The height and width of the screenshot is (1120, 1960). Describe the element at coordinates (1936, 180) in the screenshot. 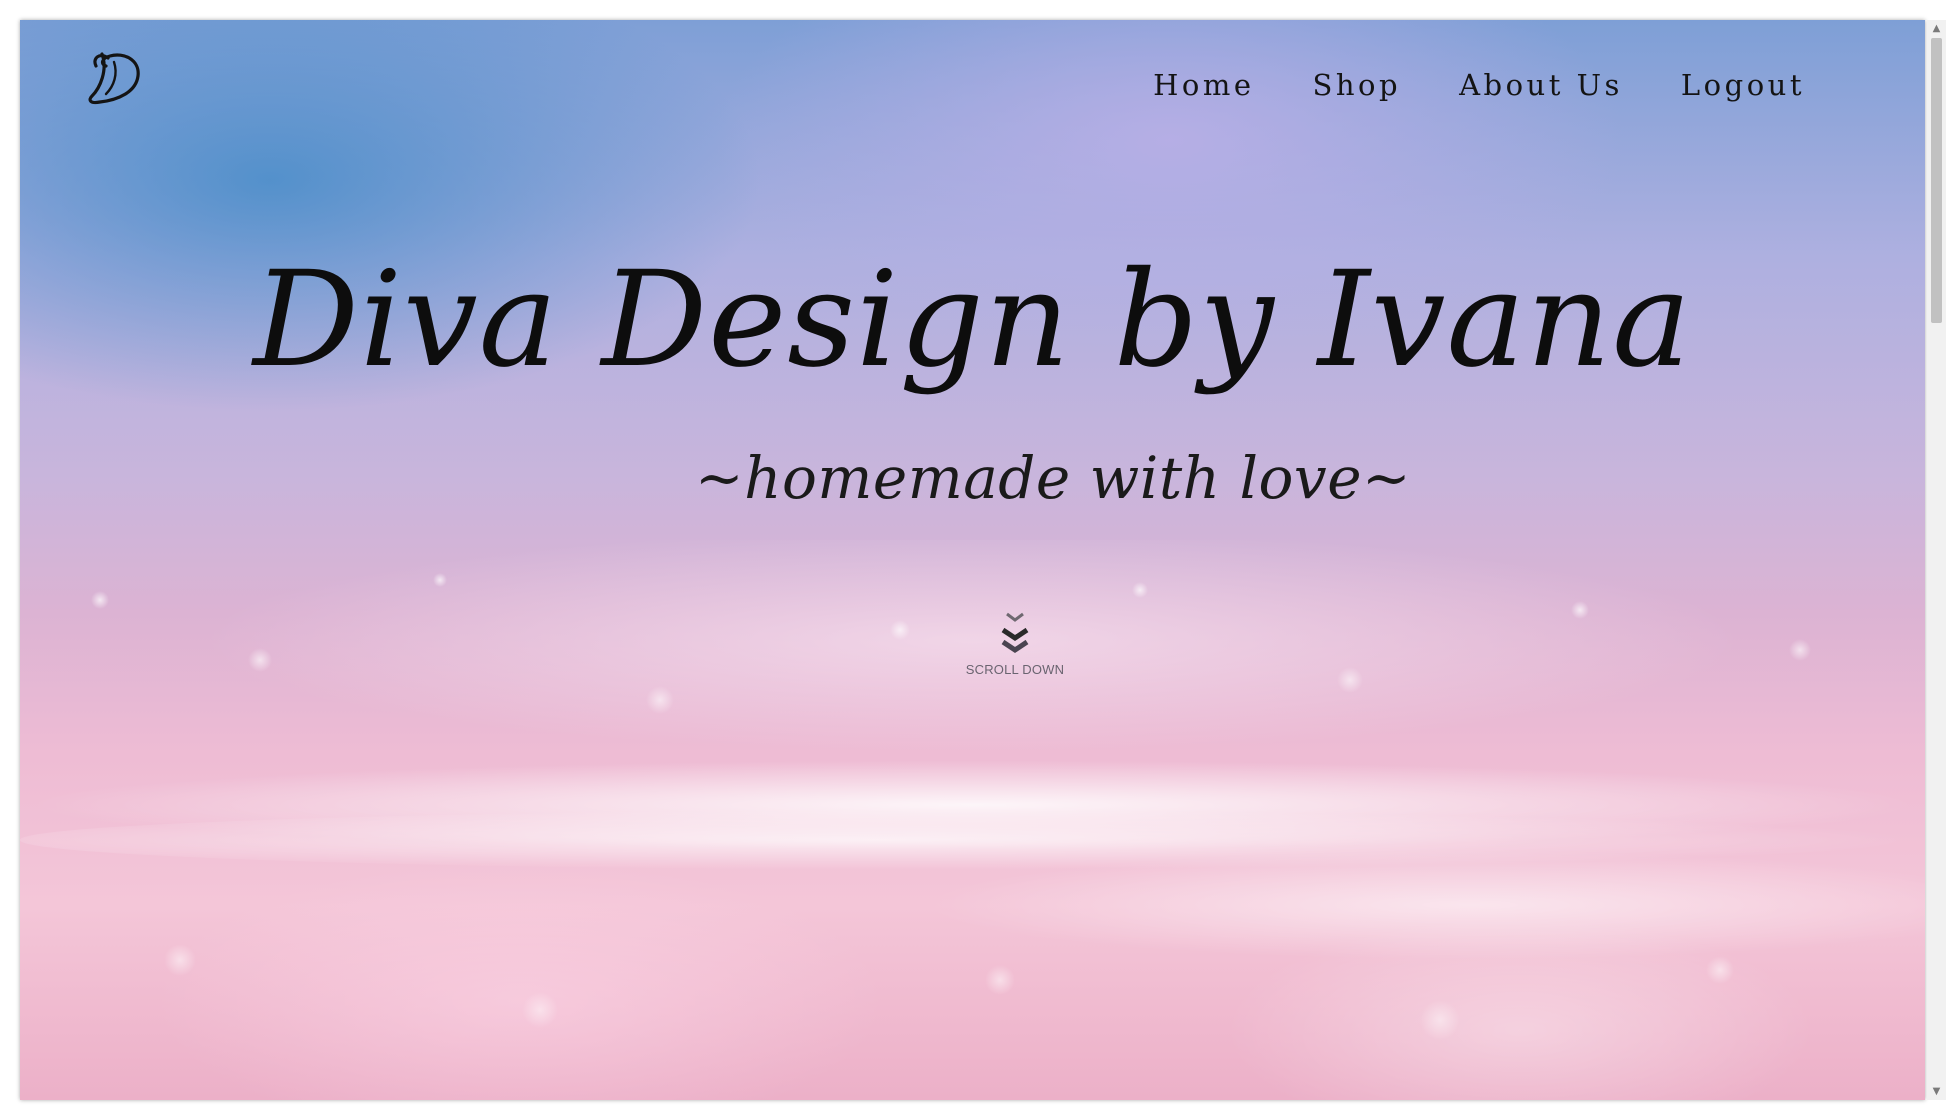

I see `scrollbar-thumb` at that location.